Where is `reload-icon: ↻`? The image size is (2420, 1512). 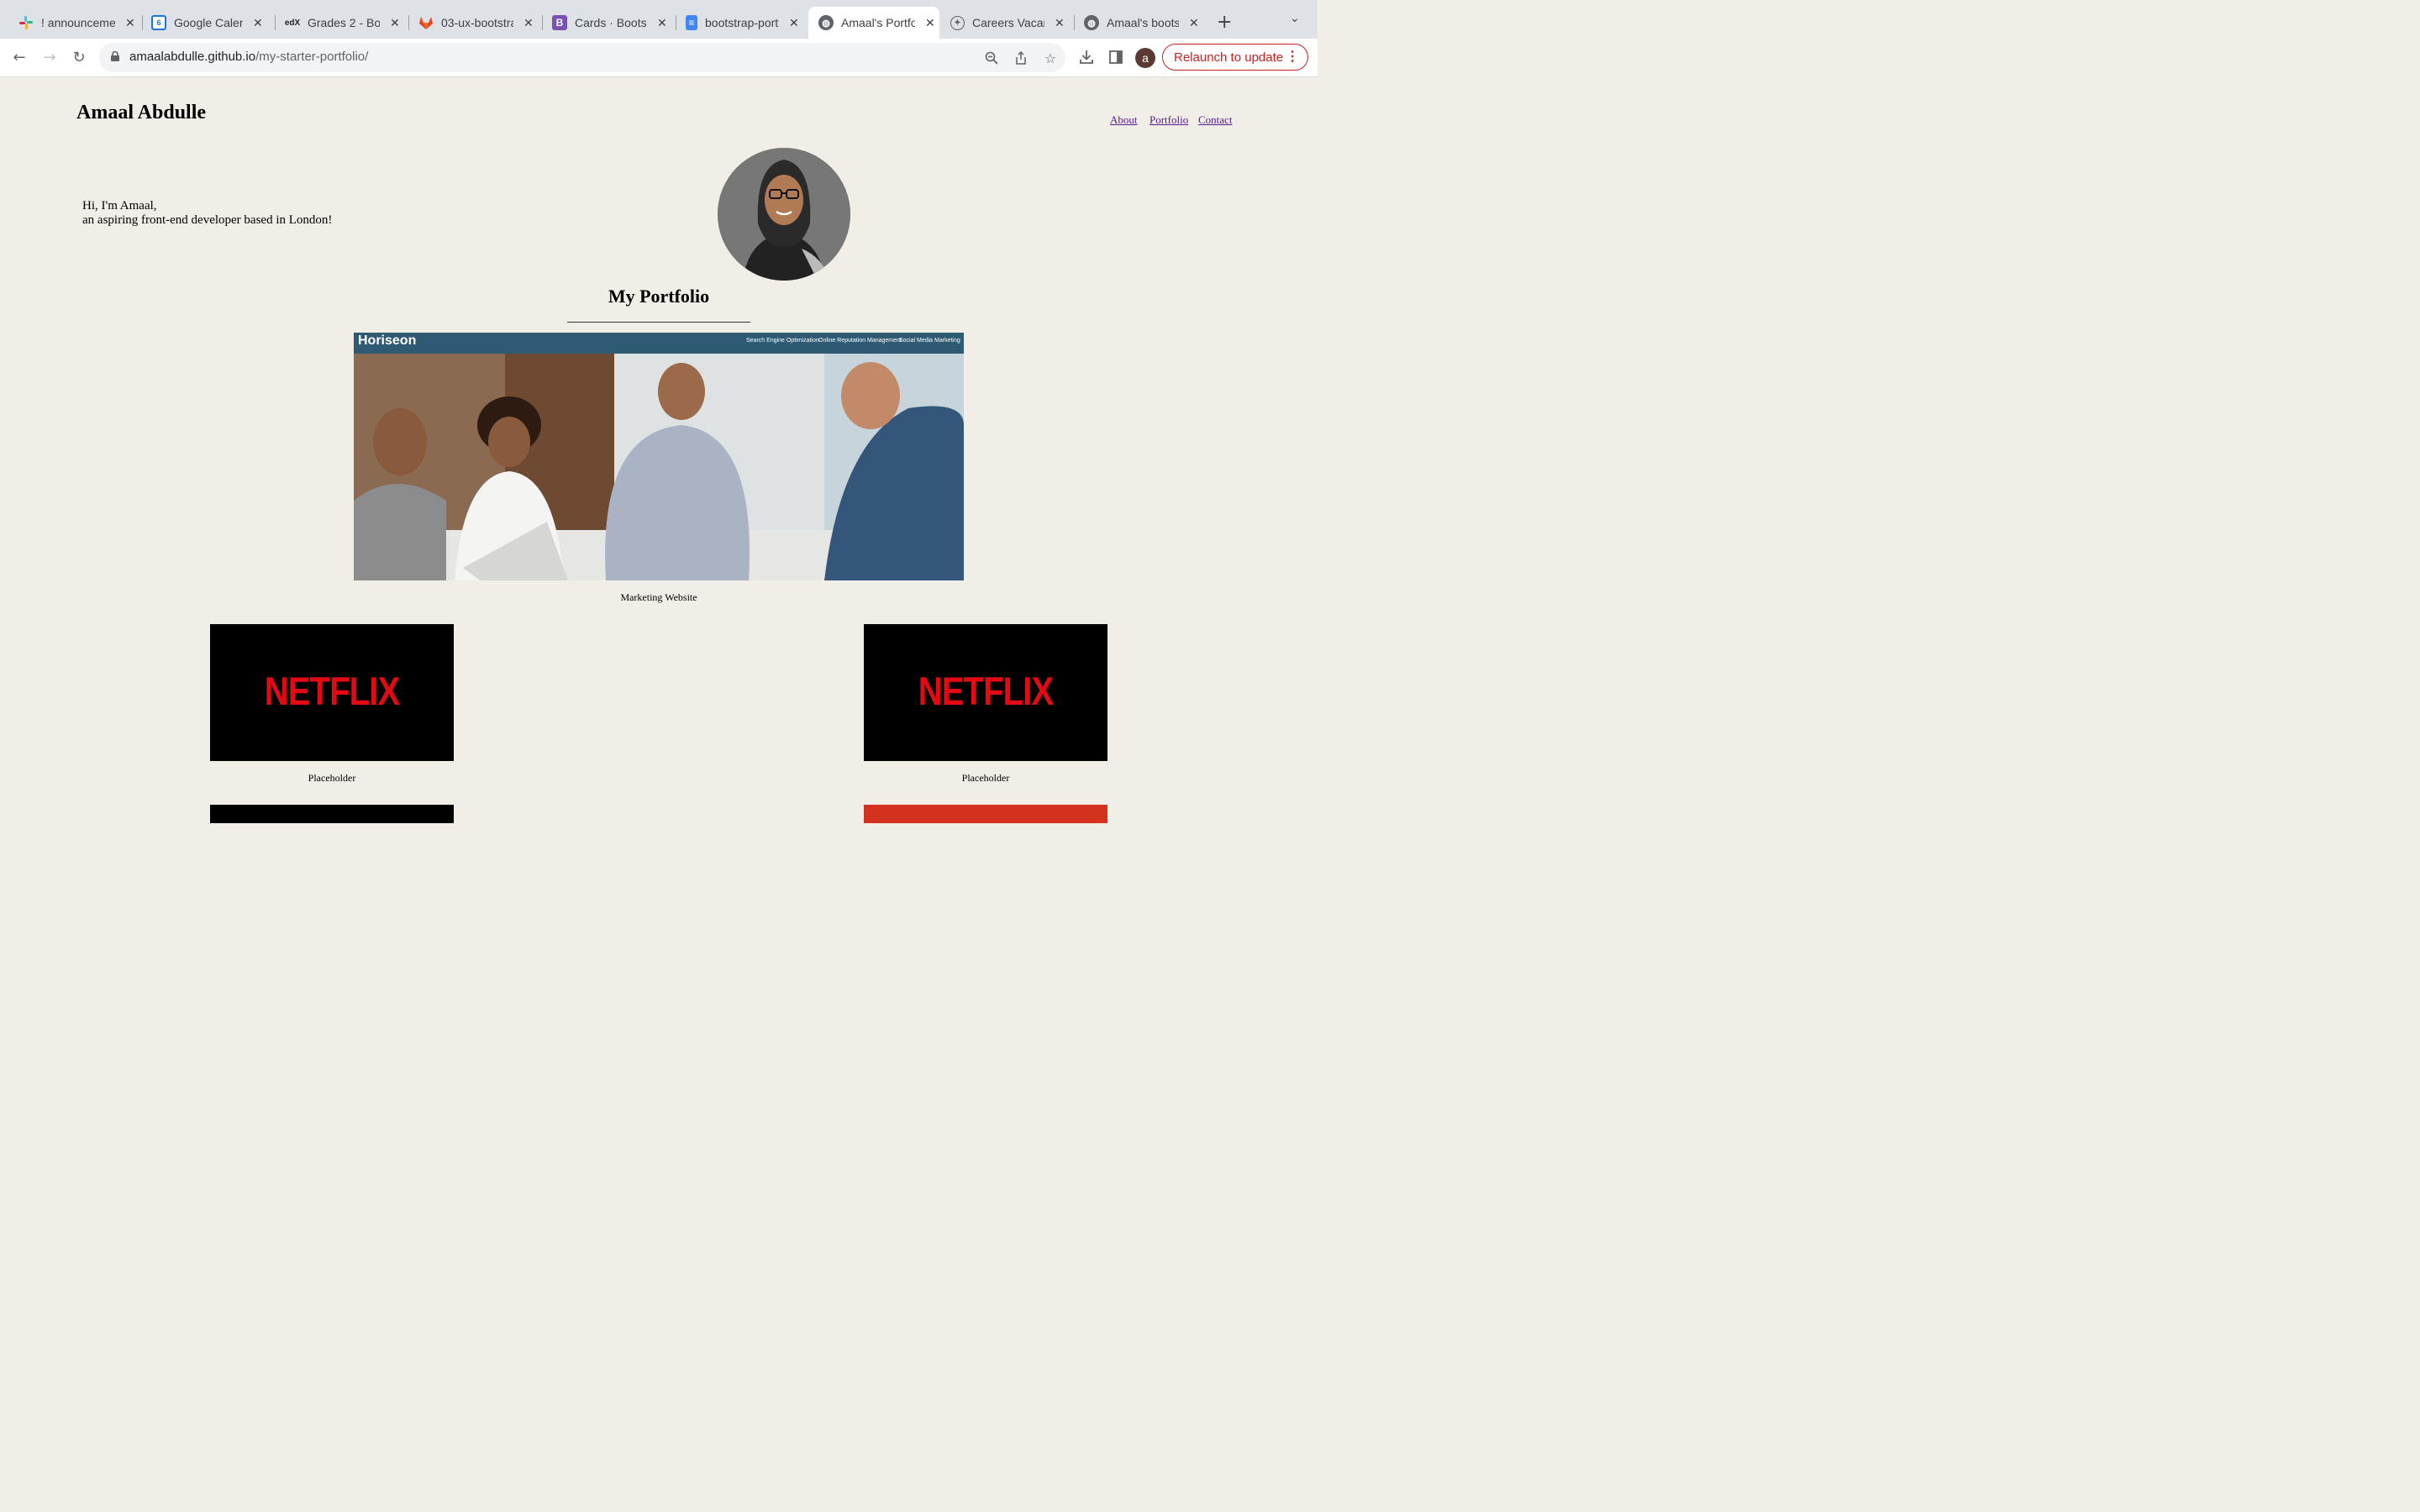 reload-icon: ↻ is located at coordinates (79, 57).